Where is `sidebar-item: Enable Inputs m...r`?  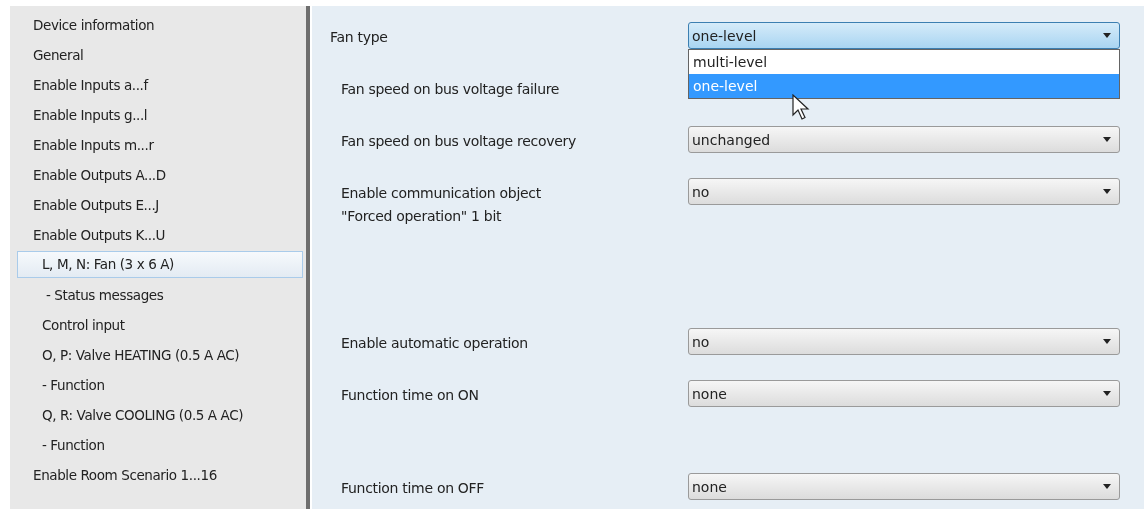 sidebar-item: Enable Inputs m...r is located at coordinates (156, 145).